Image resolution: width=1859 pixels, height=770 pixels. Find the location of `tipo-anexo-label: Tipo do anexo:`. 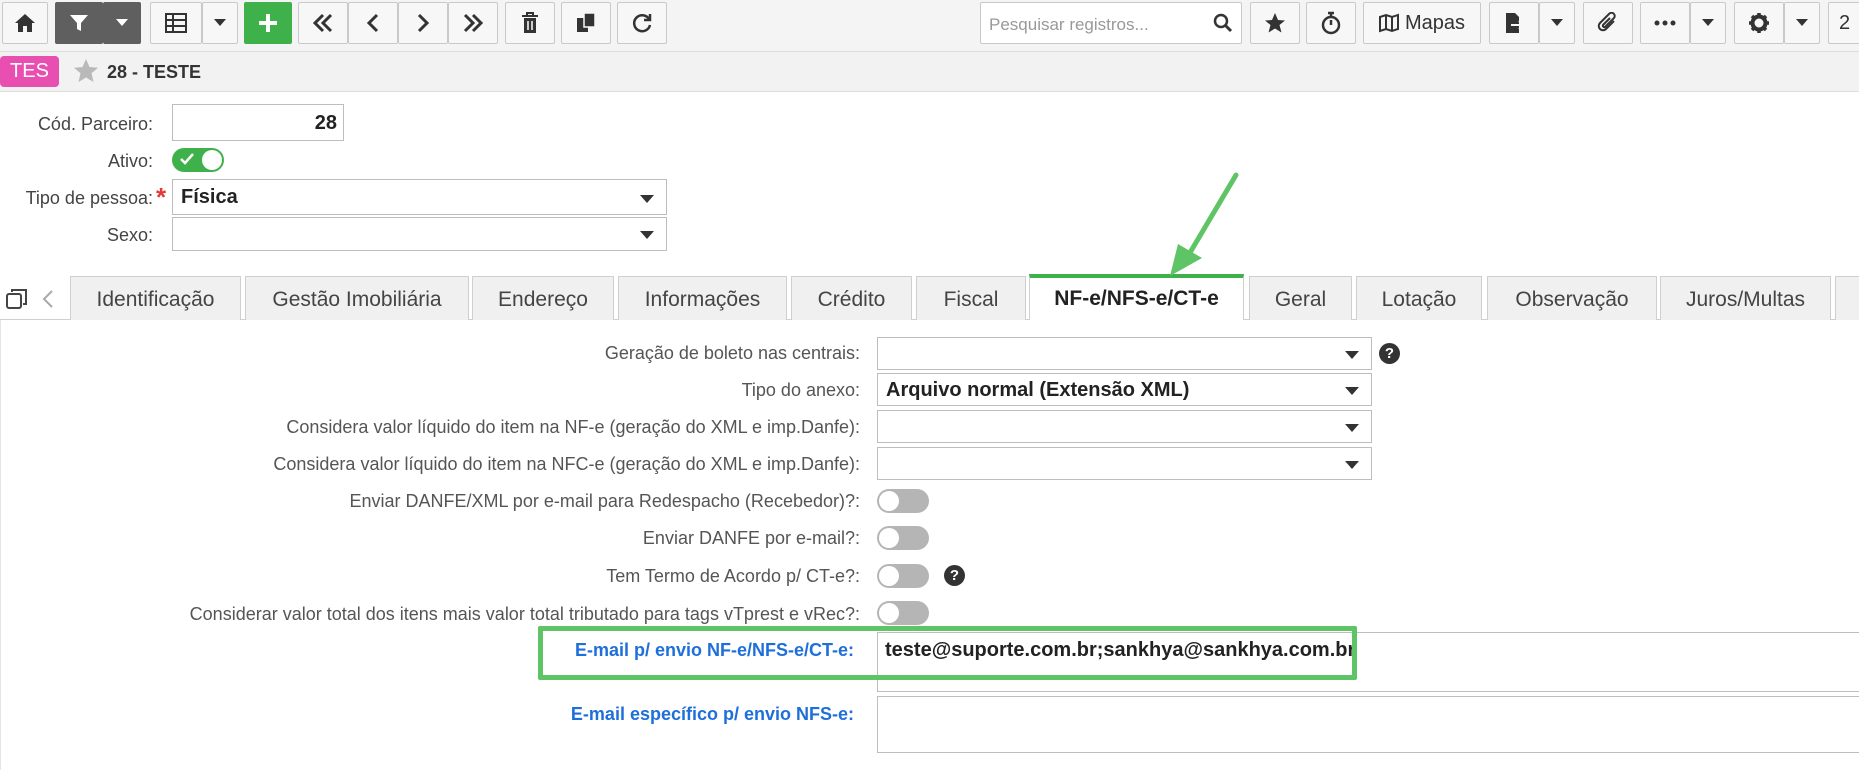

tipo-anexo-label: Tipo do anexo: is located at coordinates (800, 390).